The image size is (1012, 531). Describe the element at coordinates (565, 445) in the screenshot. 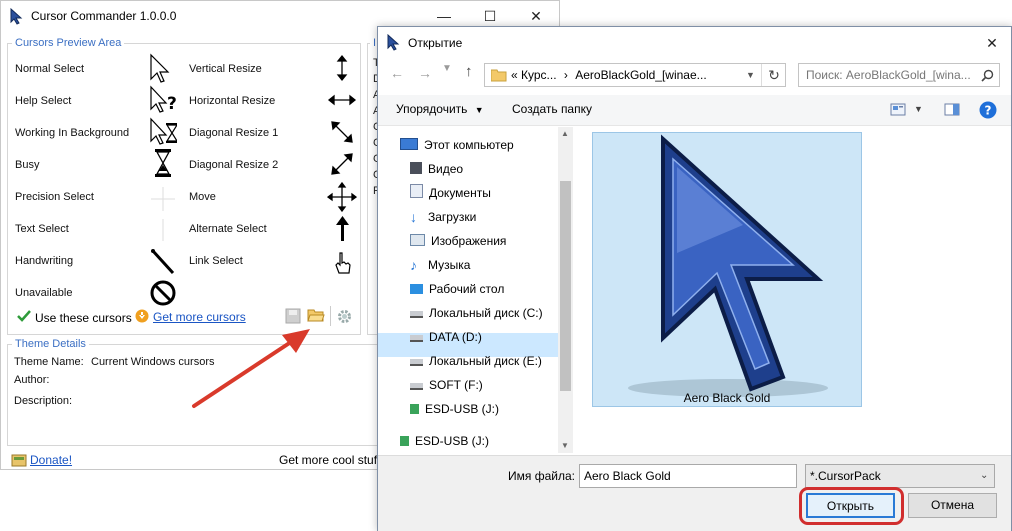

I see `scroll-down-icon: ▼` at that location.